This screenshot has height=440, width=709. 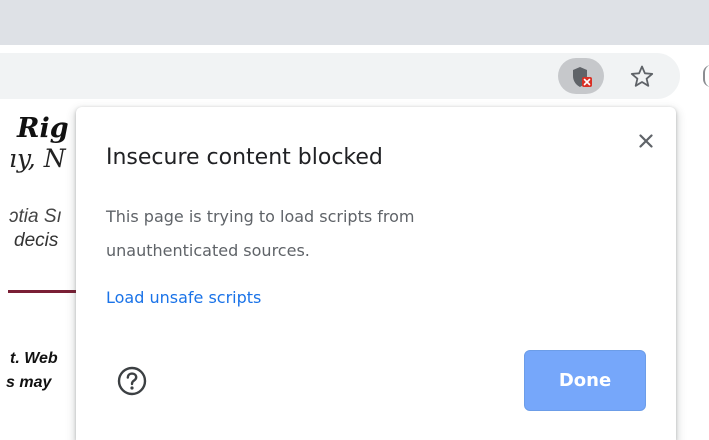 I want to click on page-subheading-fragment: ıy, N, so click(x=37, y=158).